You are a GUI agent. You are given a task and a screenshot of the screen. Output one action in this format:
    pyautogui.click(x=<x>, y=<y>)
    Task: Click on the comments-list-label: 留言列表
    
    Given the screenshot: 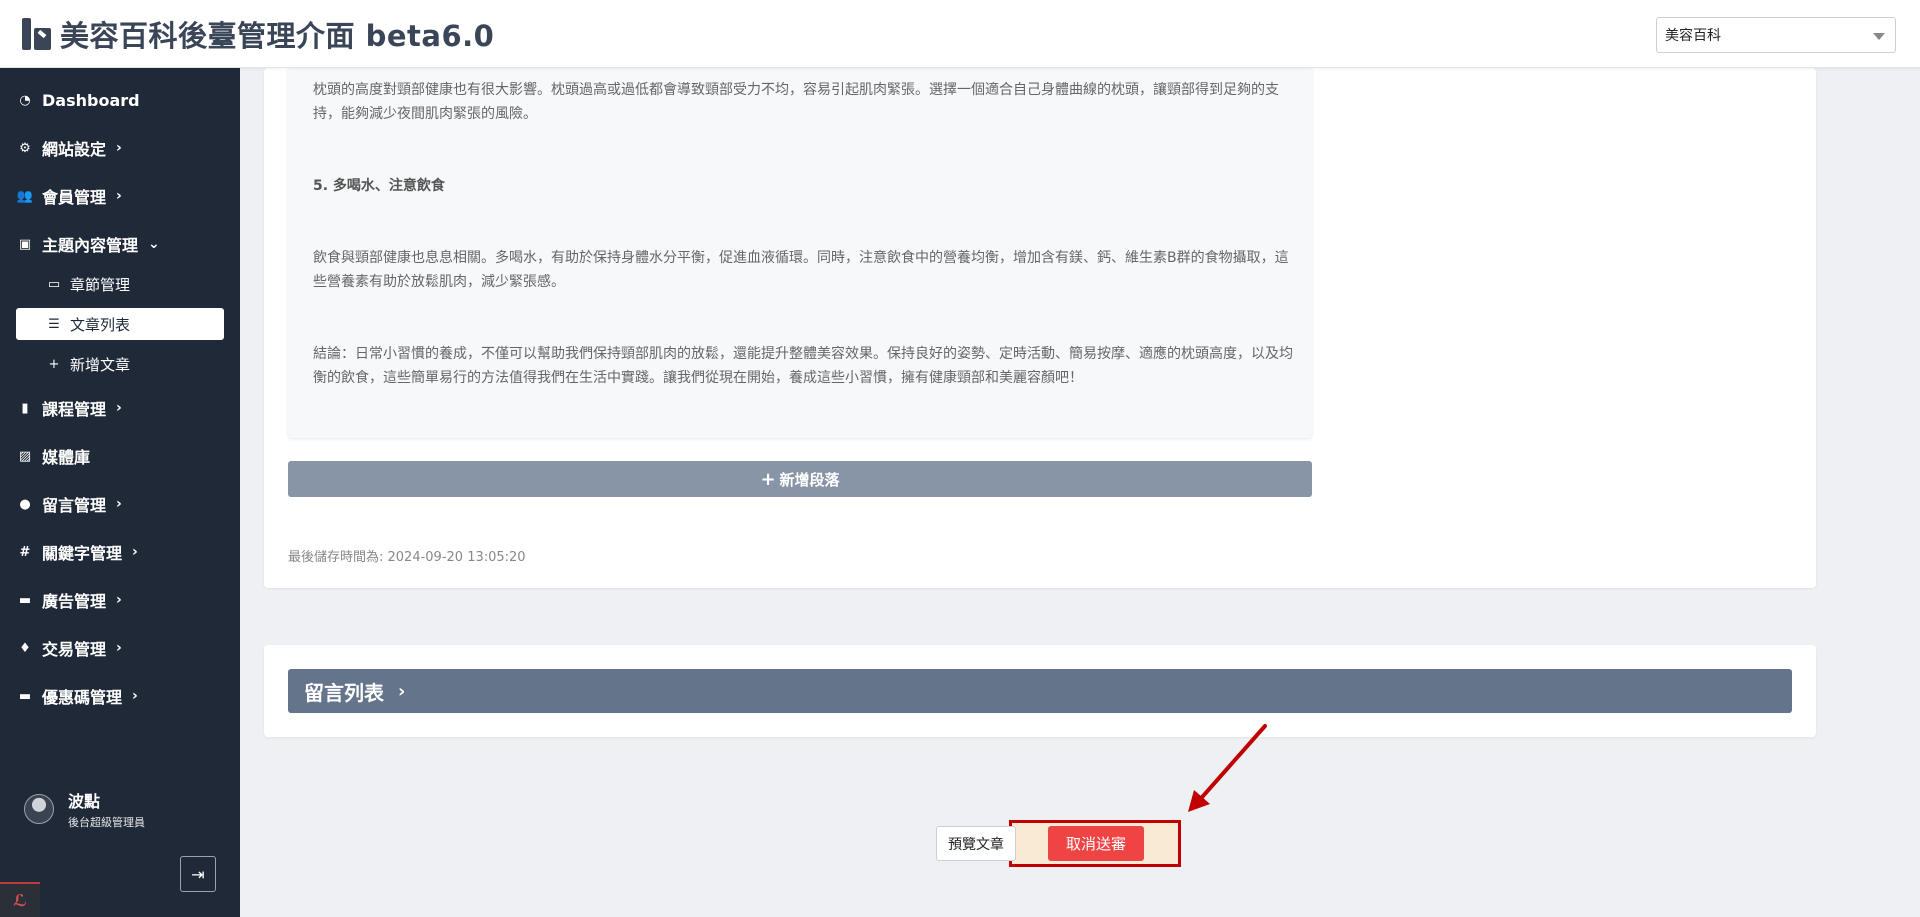 What is the action you would take?
    pyautogui.click(x=344, y=692)
    